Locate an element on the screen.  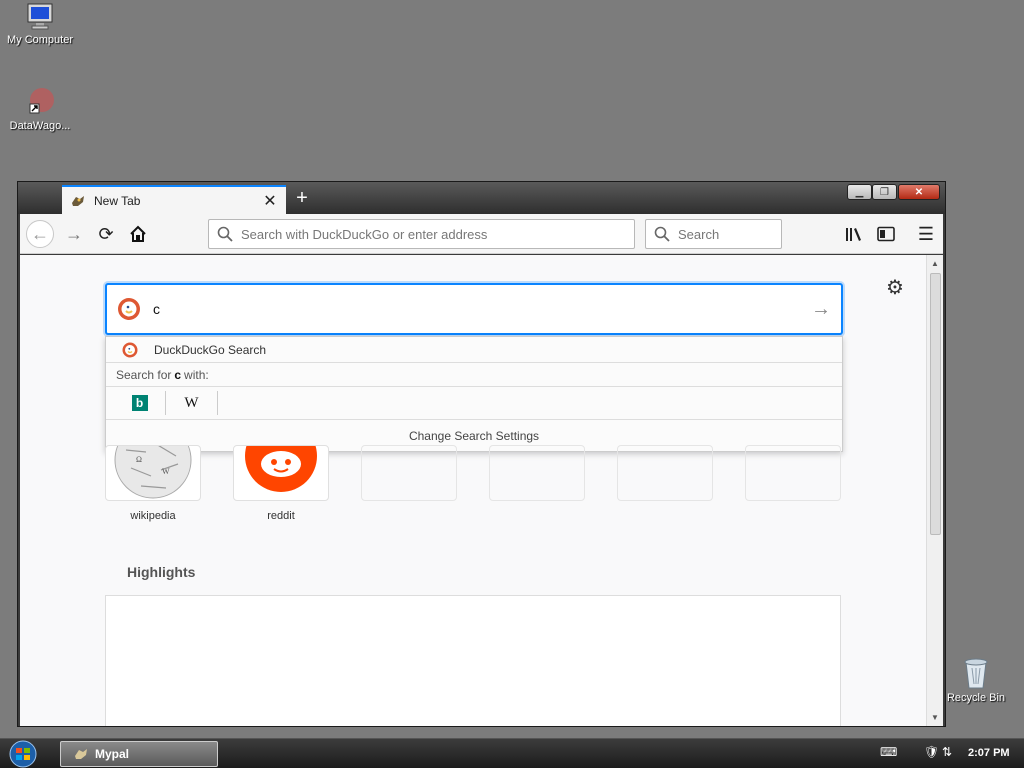
minimize-icon: ▁ is located at coordinates (859, 192).